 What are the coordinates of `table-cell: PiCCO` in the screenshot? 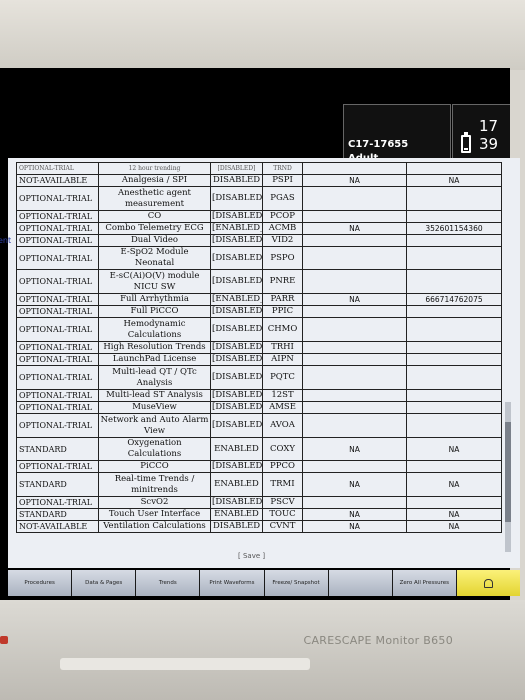 It's located at (154, 466).